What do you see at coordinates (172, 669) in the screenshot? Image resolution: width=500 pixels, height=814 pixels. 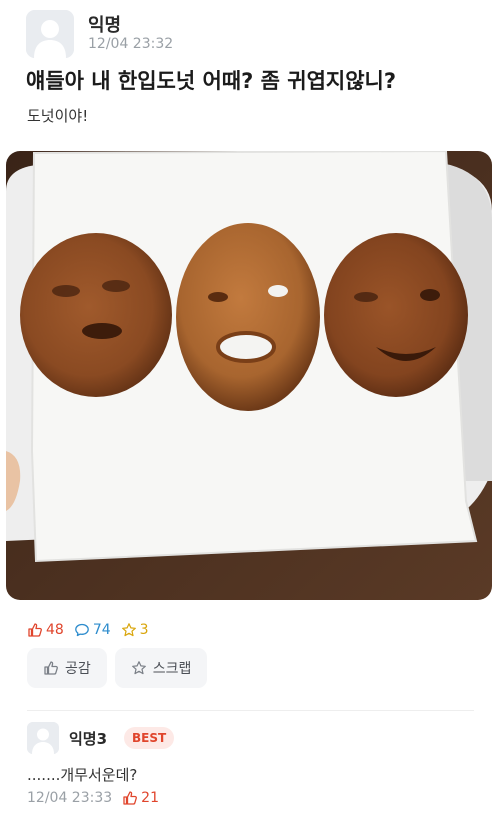 I see `scrap-button-label: 스크랩` at bounding box center [172, 669].